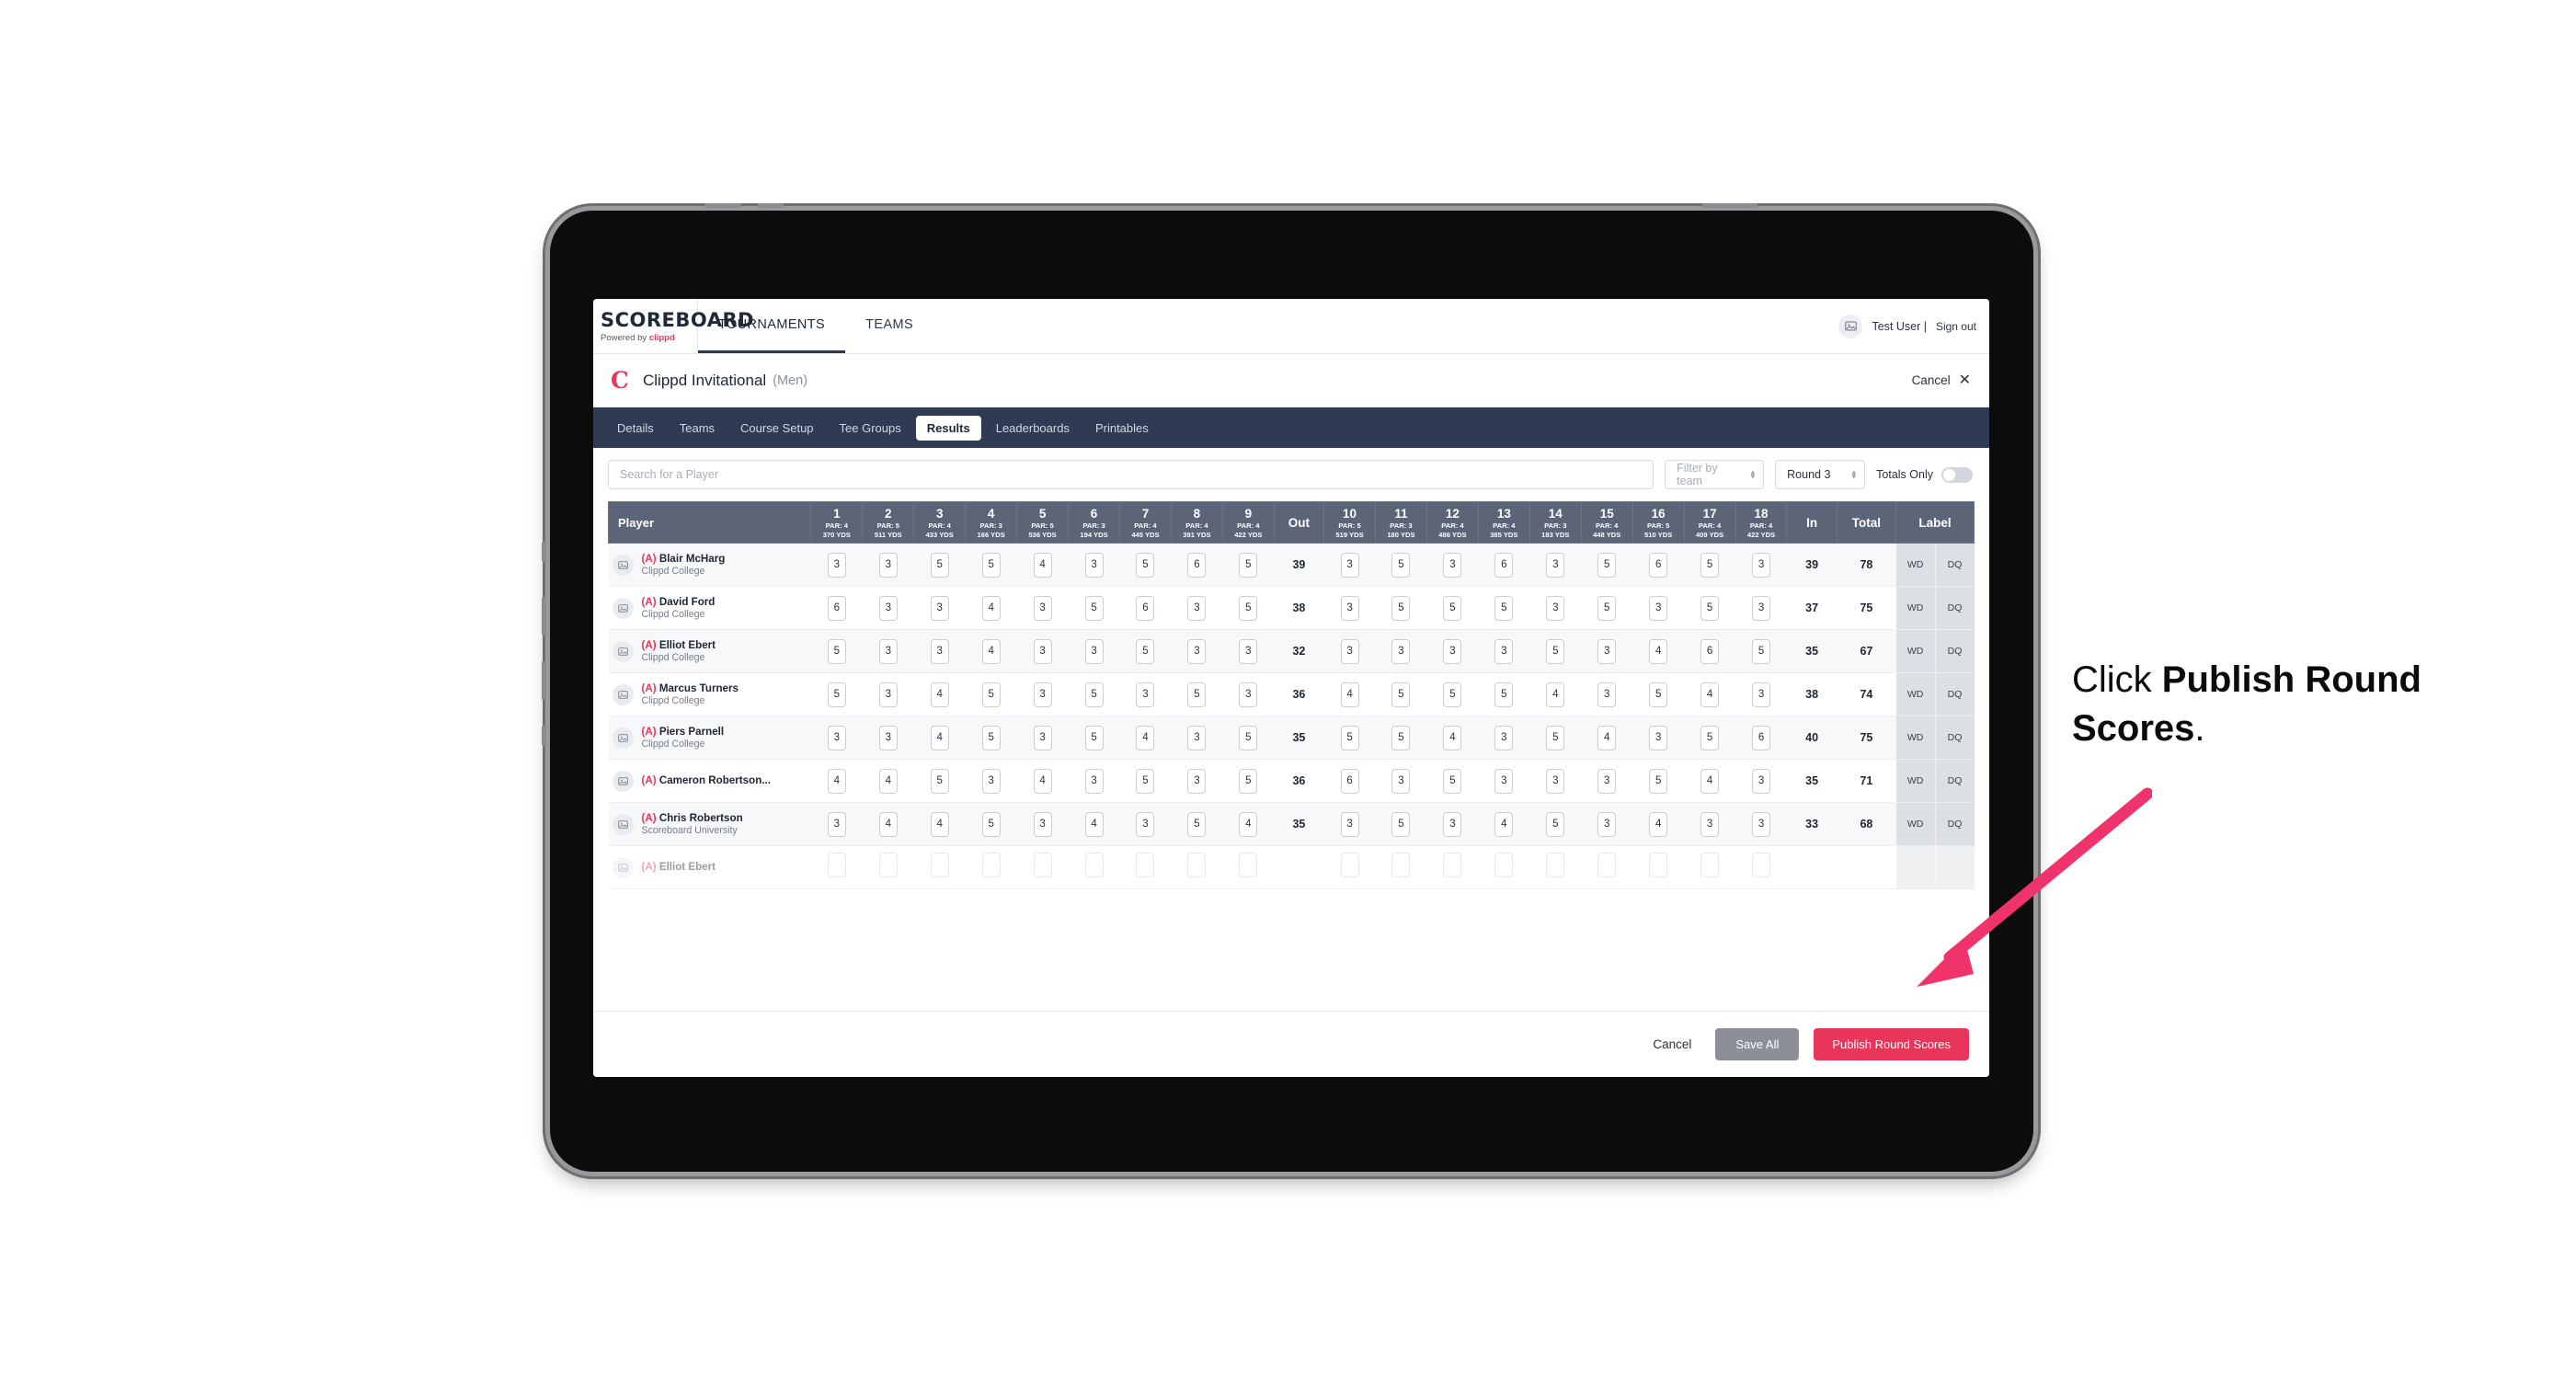  Describe the element at coordinates (1122, 428) in the screenshot. I see `tab-printables: Printables` at that location.